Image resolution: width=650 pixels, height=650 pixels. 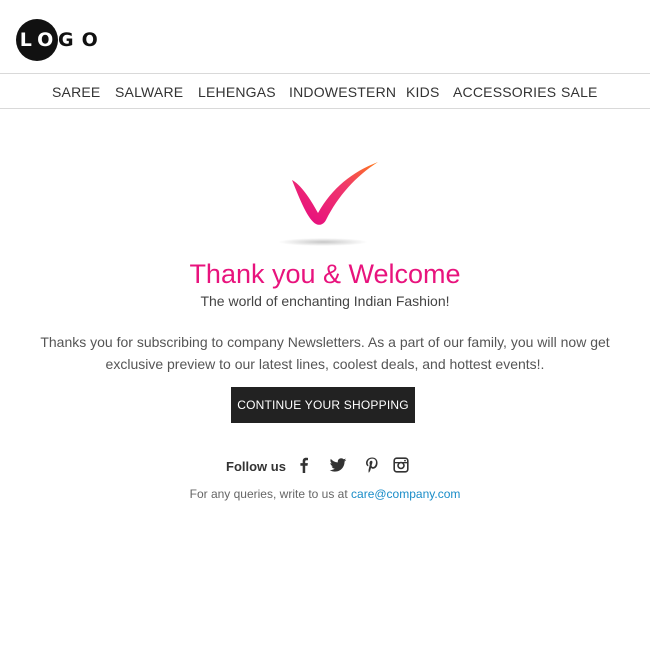 What do you see at coordinates (76, 92) in the screenshot?
I see `nav-item-saree: SAREE` at bounding box center [76, 92].